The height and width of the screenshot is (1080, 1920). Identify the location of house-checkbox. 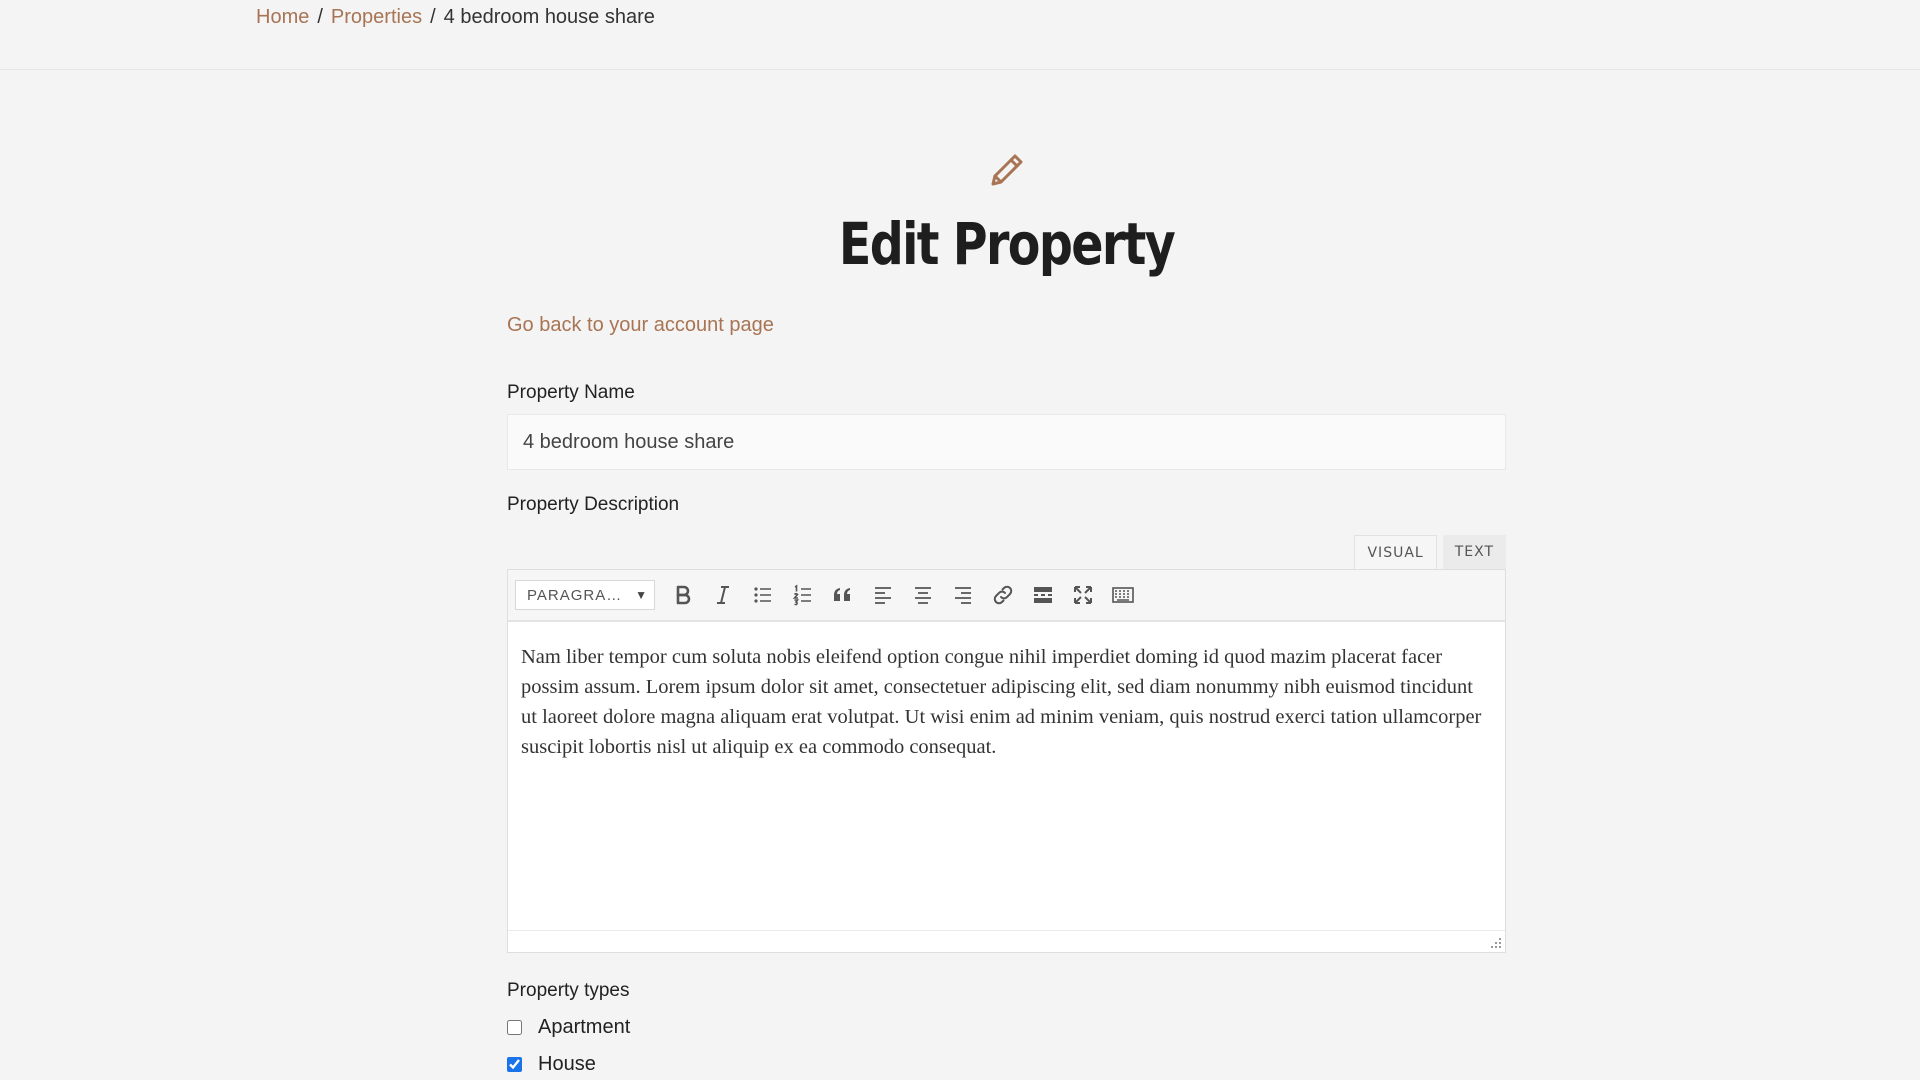
(514, 1064).